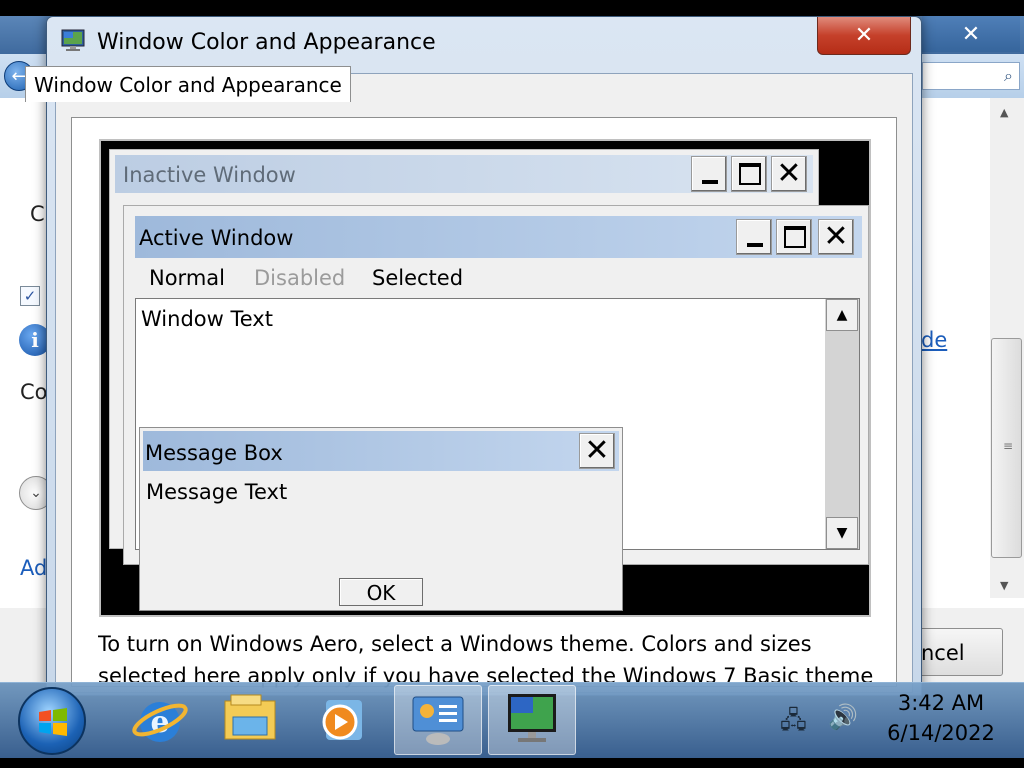 The width and height of the screenshot is (1024, 768). Describe the element at coordinates (971, 76) in the screenshot. I see `search-input: ⌕` at that location.